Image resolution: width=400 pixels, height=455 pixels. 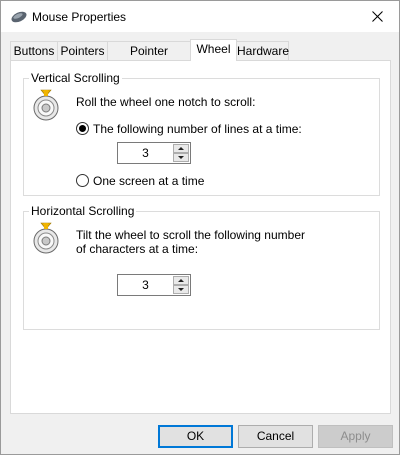 I want to click on window-title: Mouse Properties, so click(x=79, y=17).